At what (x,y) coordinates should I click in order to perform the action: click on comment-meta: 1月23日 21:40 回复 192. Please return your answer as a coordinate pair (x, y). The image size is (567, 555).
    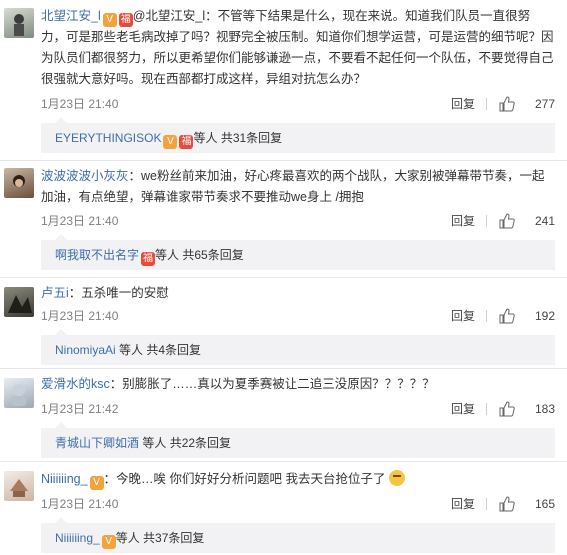
    Looking at the image, I should click on (298, 316).